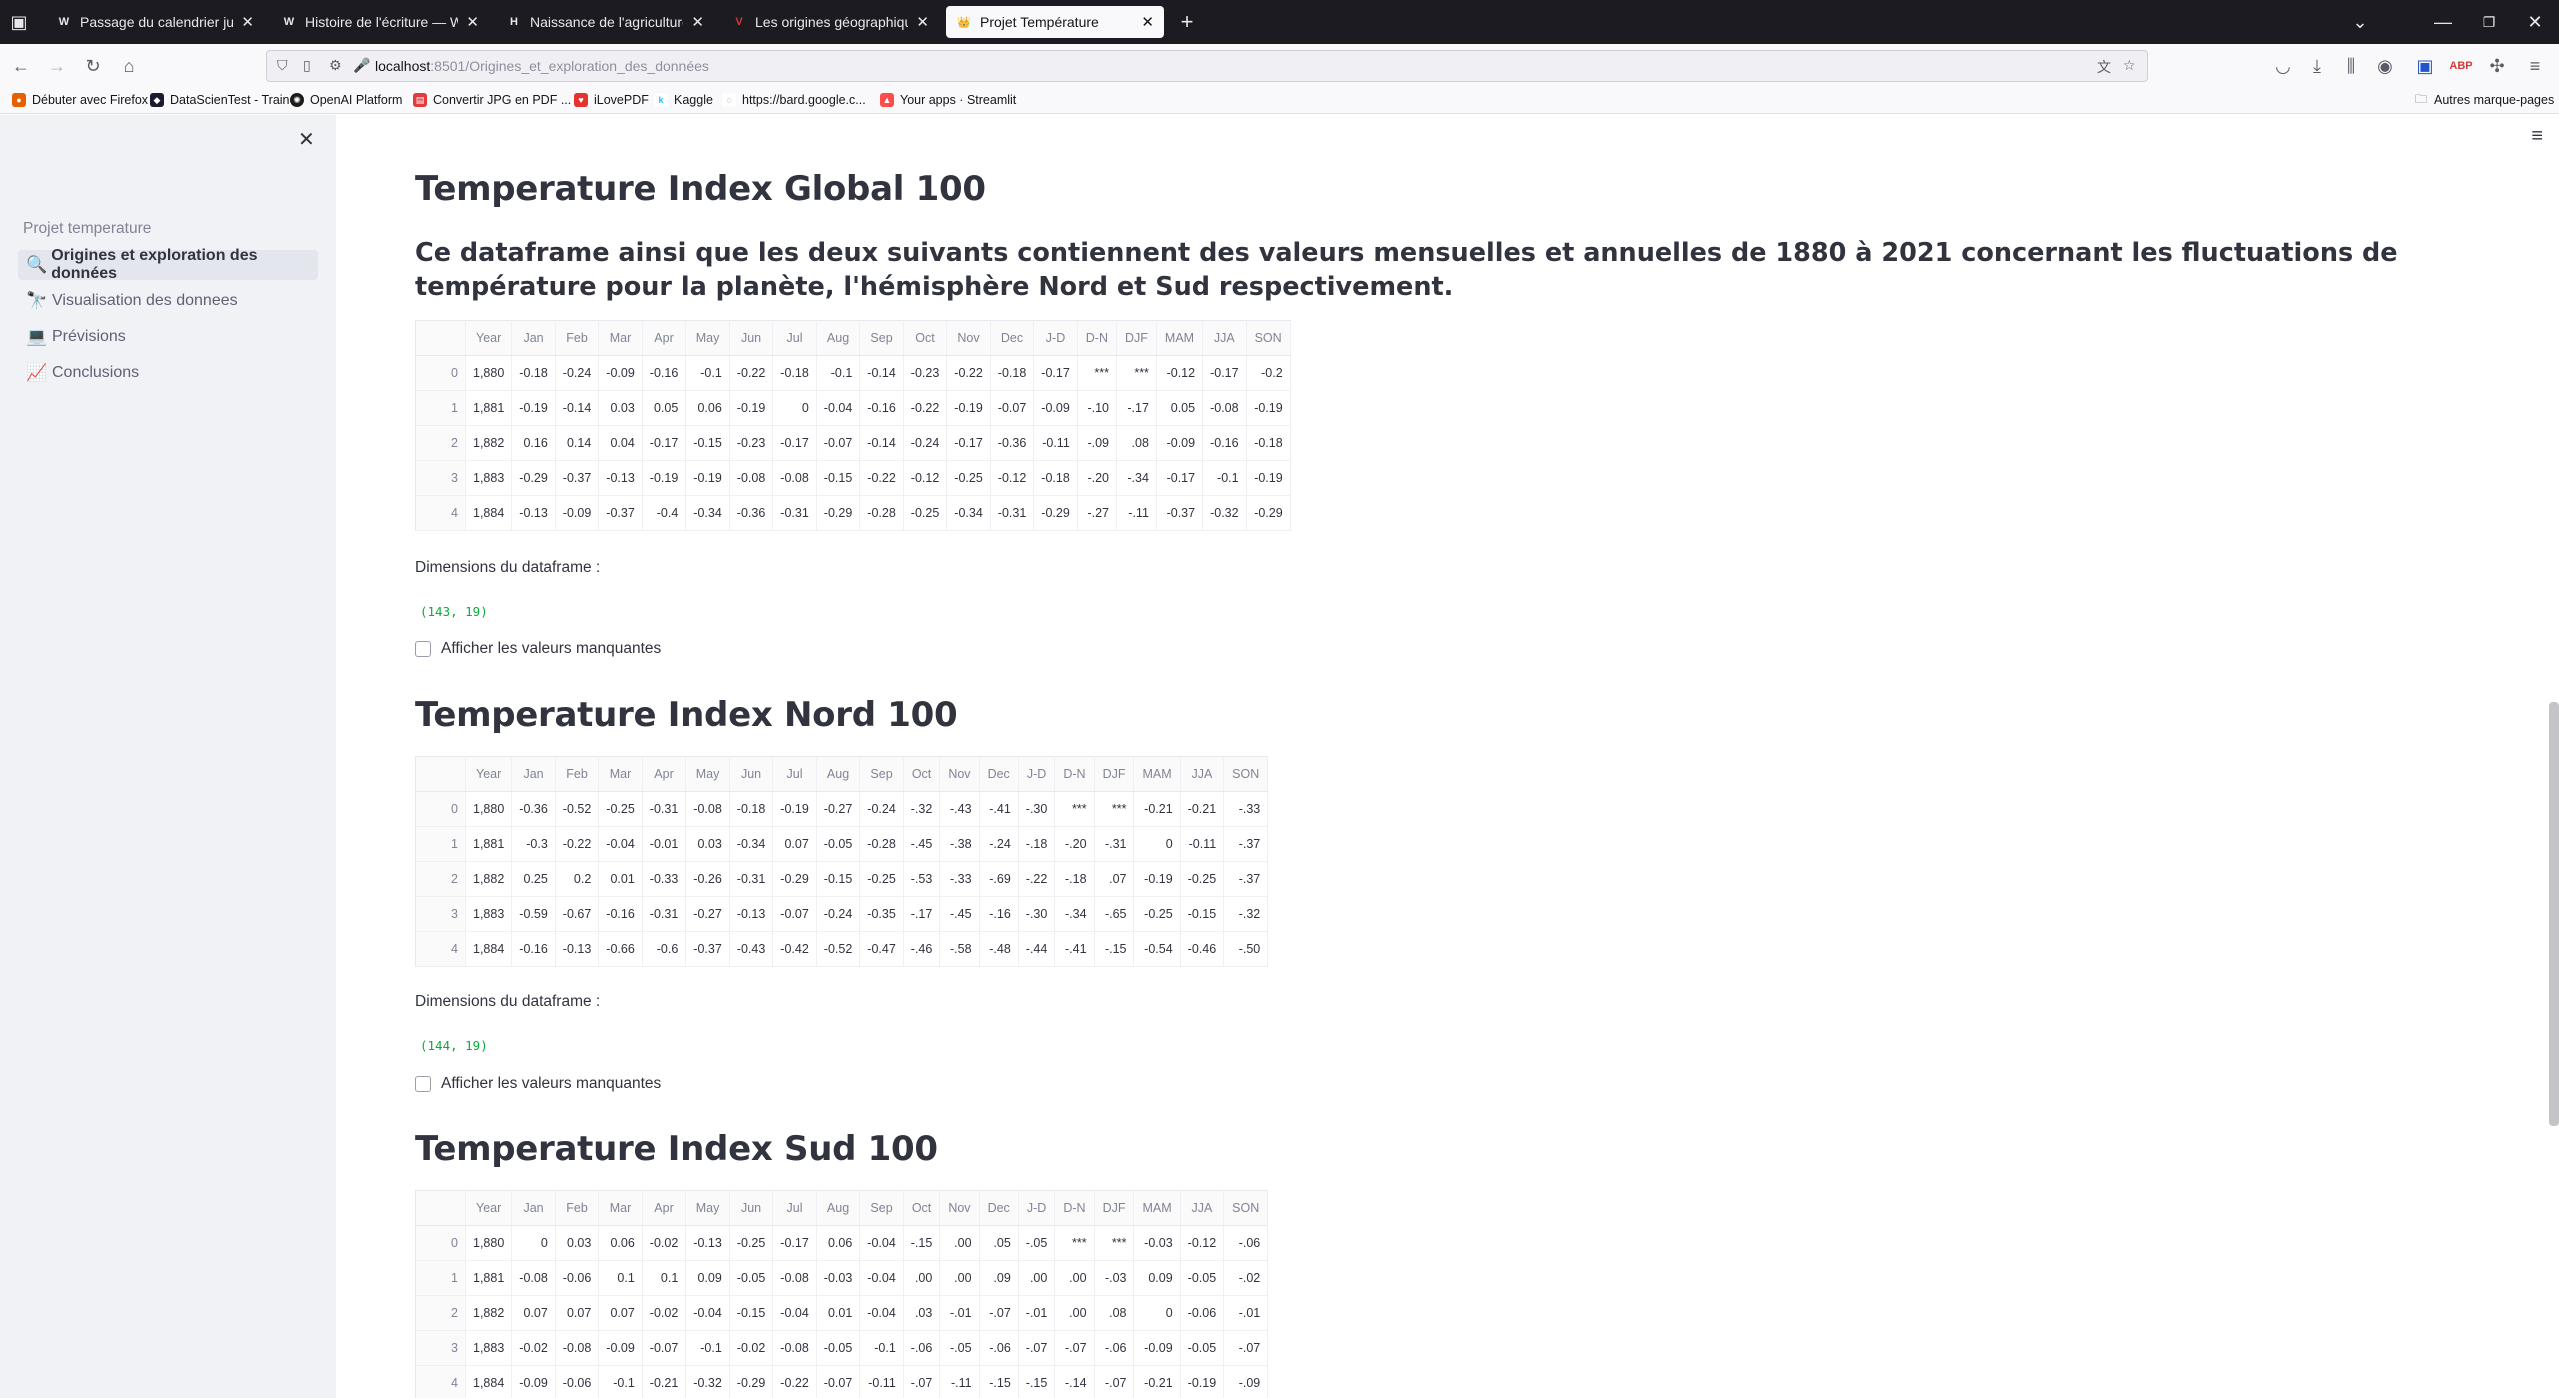 The image size is (2559, 1398). What do you see at coordinates (2535, 66) in the screenshot?
I see `app-menu-icon: ≡` at bounding box center [2535, 66].